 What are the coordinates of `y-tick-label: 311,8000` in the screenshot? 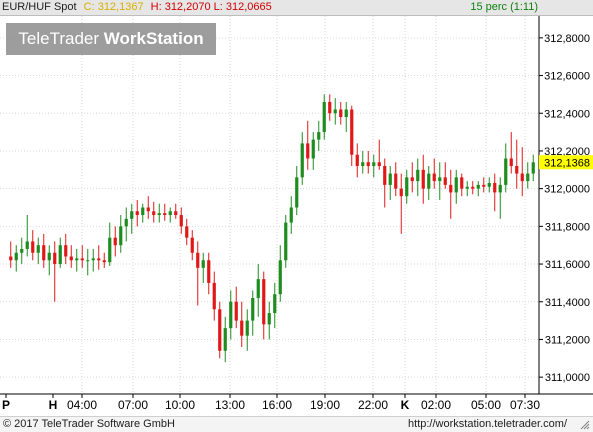 It's located at (567, 227).